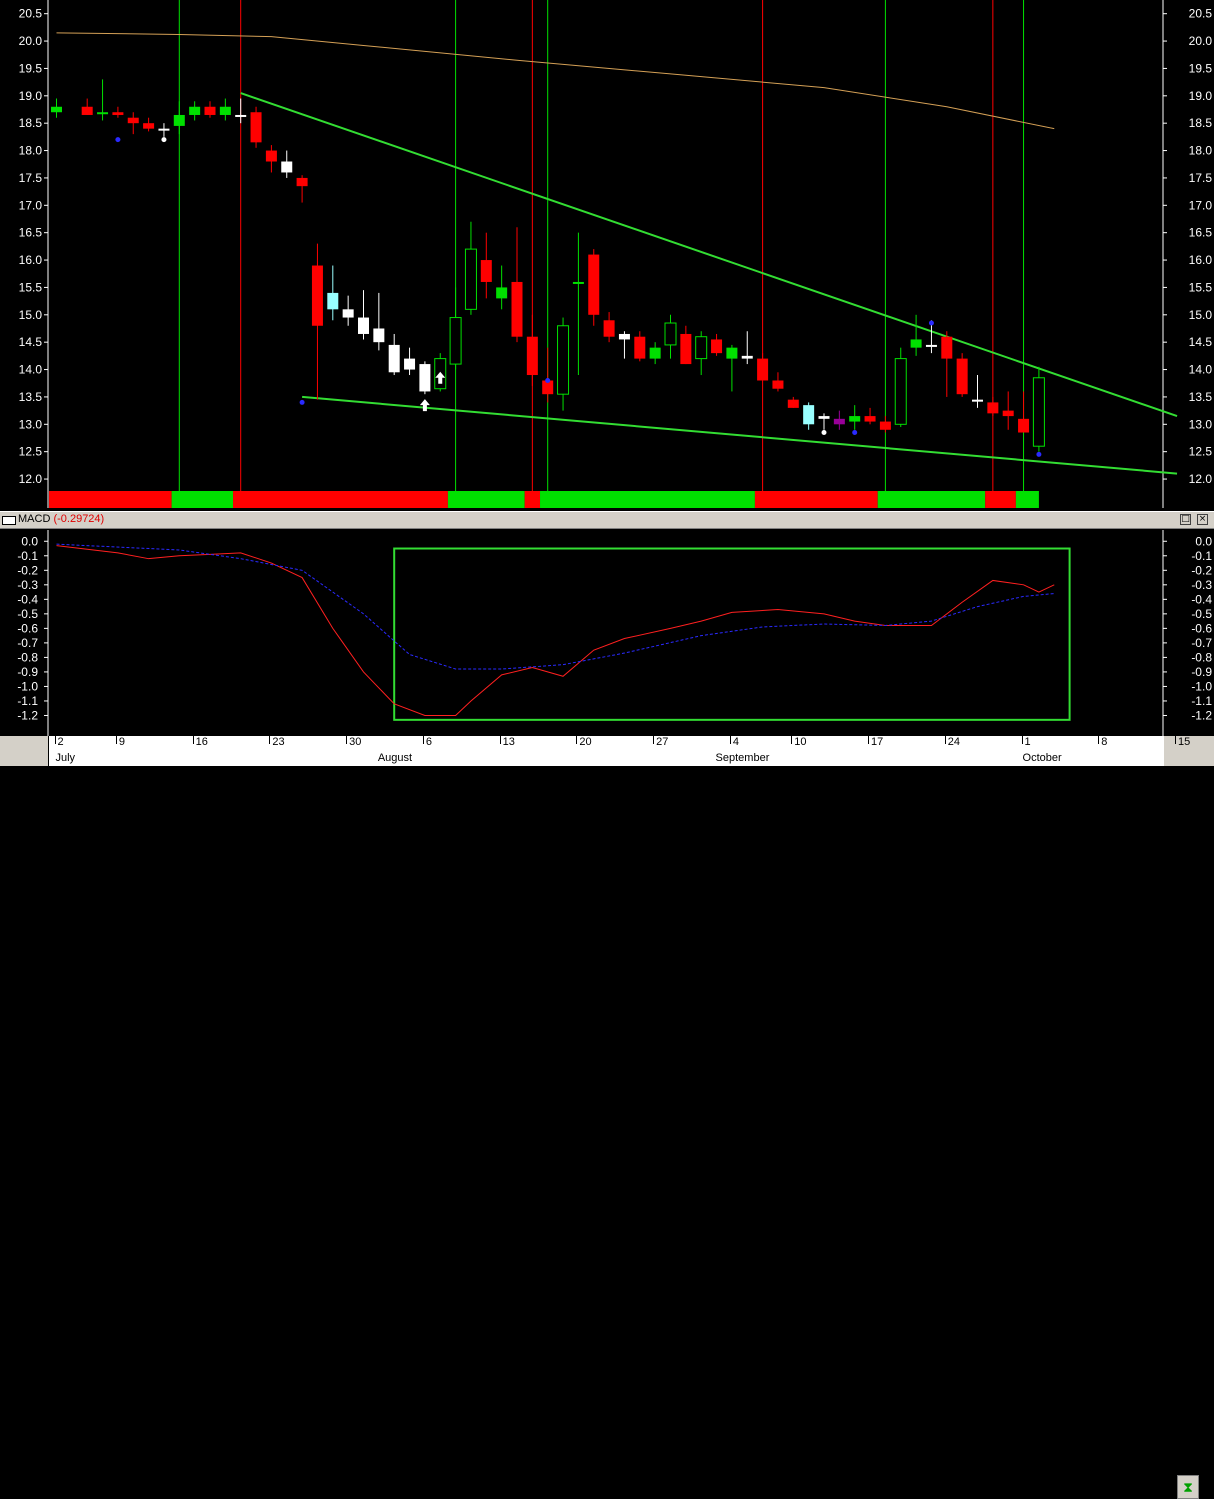 The width and height of the screenshot is (1214, 1499). I want to click on y-tick-label-right: 16.5, so click(1201, 233).